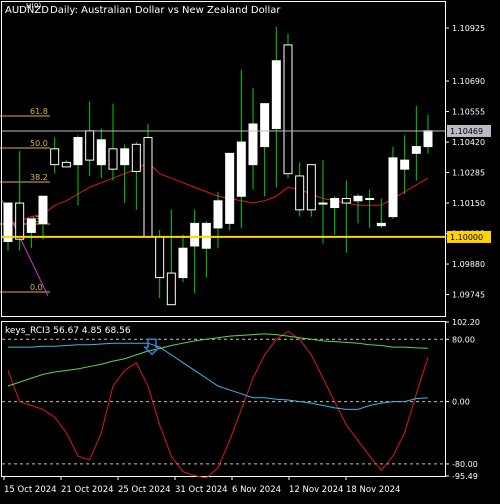 The width and height of the screenshot is (500, 504). What do you see at coordinates (373, 490) in the screenshot?
I see `time-tick-label: 18 Nov 2024` at bounding box center [373, 490].